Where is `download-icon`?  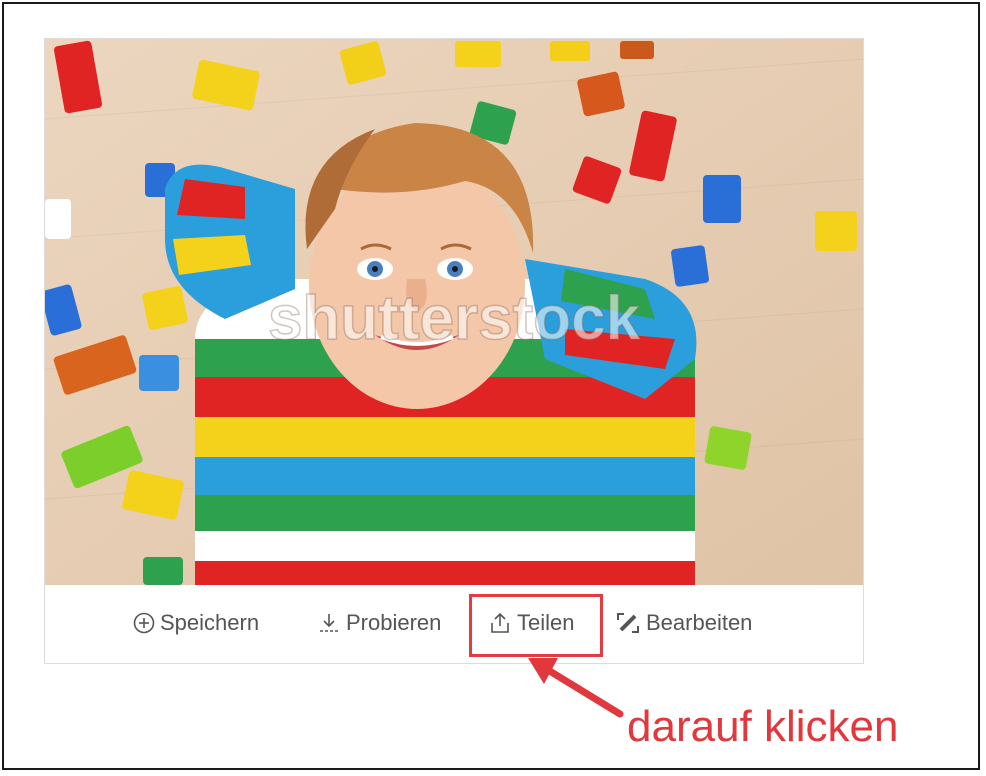
download-icon is located at coordinates (329, 623).